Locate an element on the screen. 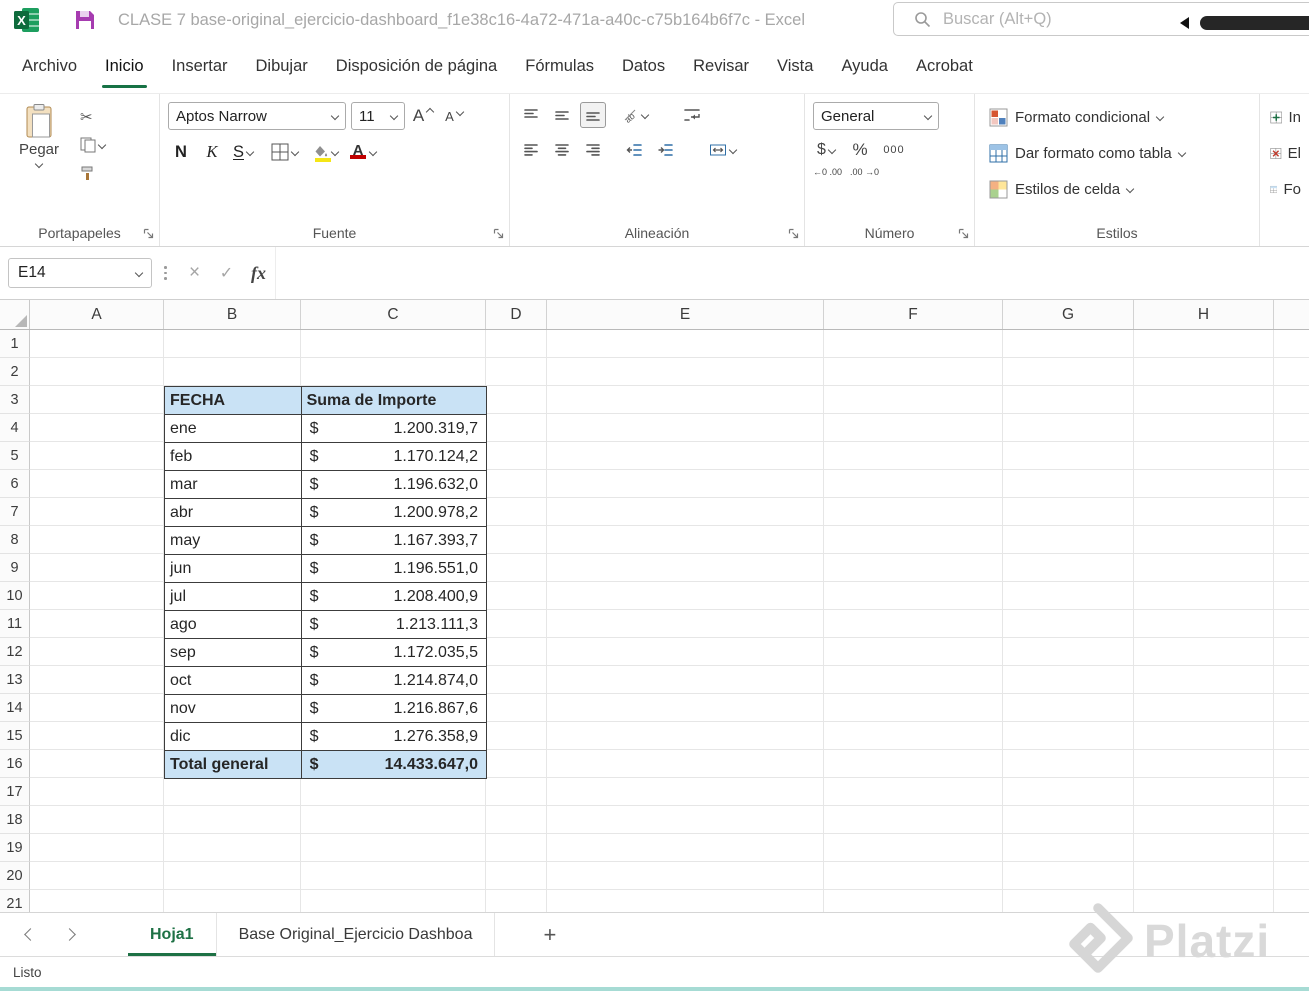 The width and height of the screenshot is (1309, 991). column-header-e: E is located at coordinates (685, 314).